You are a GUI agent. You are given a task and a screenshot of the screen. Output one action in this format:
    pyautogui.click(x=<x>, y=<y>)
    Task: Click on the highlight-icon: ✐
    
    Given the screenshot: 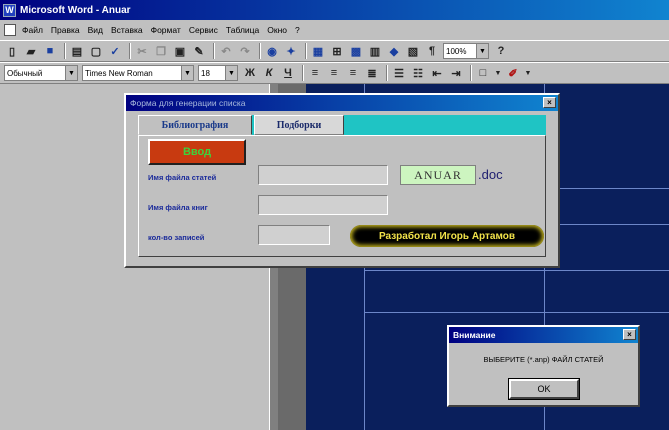 What is the action you would take?
    pyautogui.click(x=513, y=73)
    